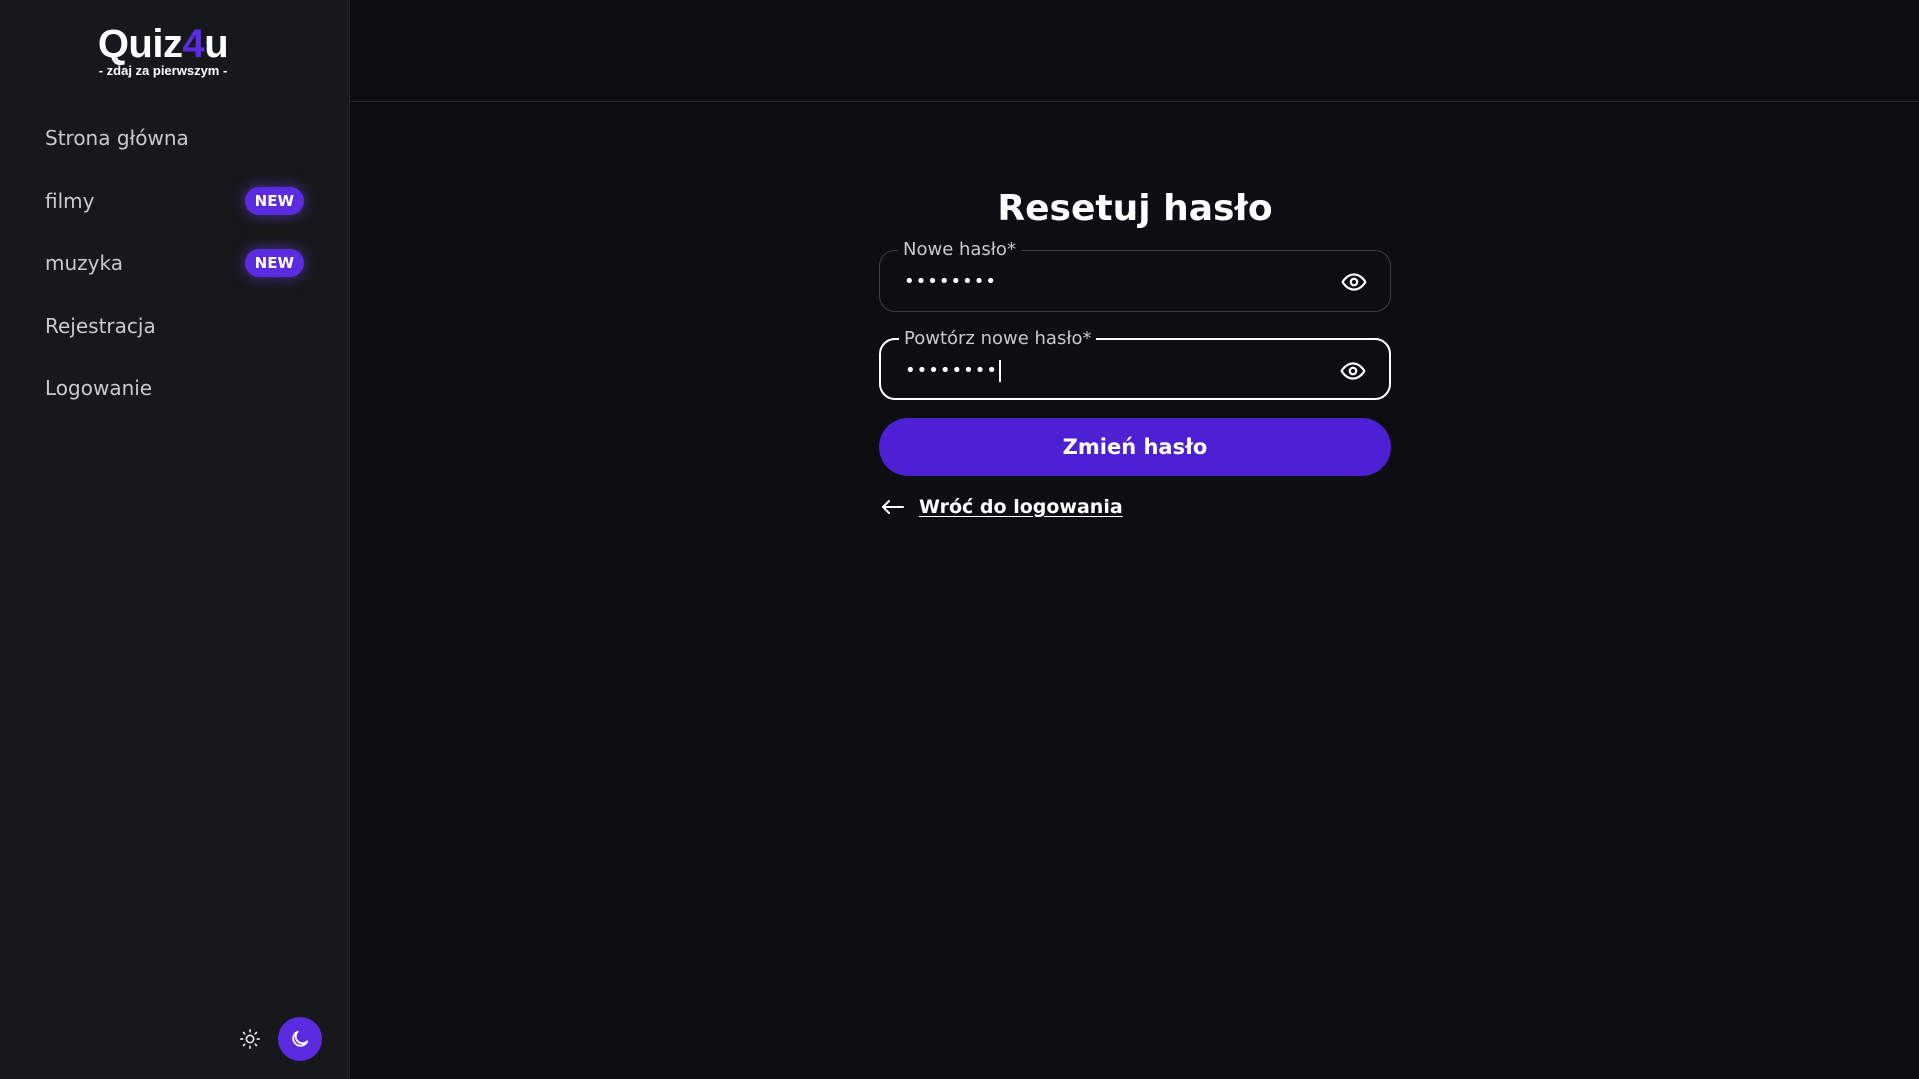  I want to click on sidebar-item-label: Strona główna, so click(117, 138).